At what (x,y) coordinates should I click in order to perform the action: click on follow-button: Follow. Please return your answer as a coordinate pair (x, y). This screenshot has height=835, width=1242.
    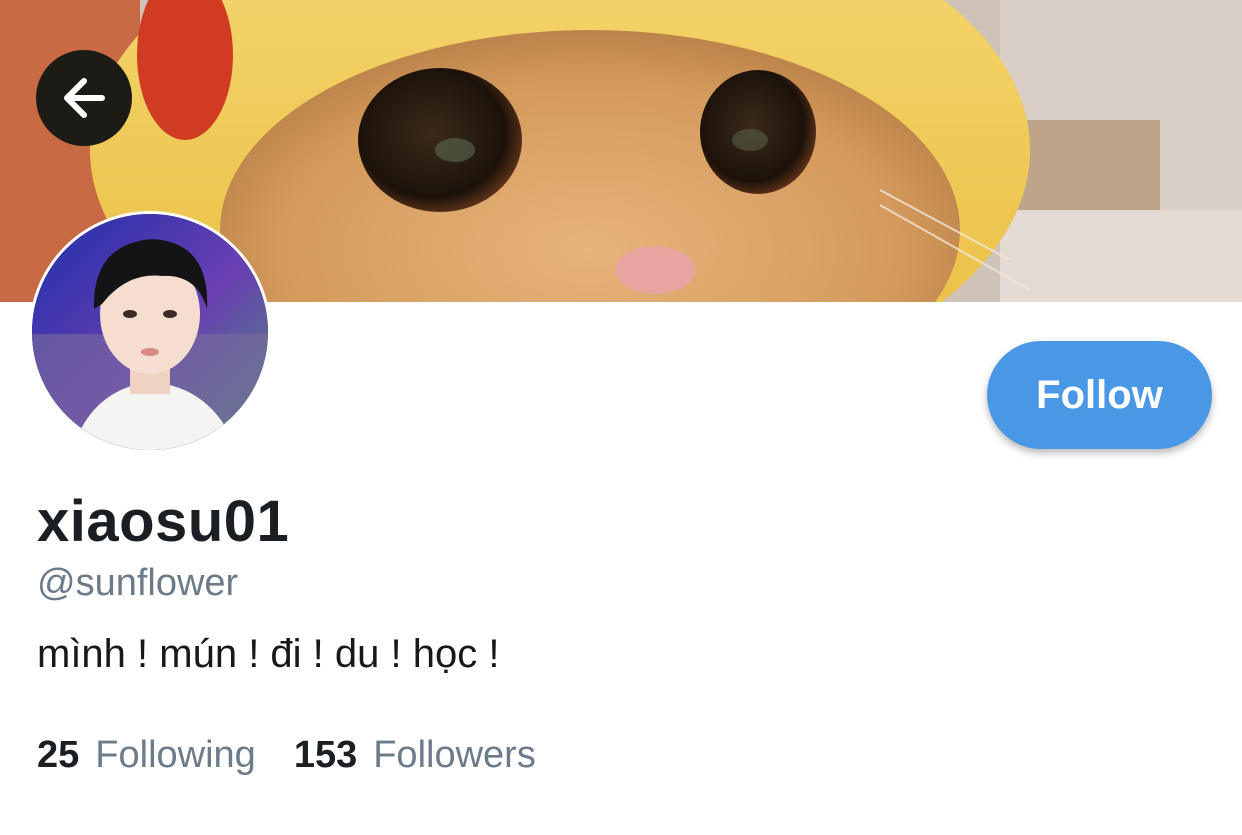
    Looking at the image, I should click on (1099, 395).